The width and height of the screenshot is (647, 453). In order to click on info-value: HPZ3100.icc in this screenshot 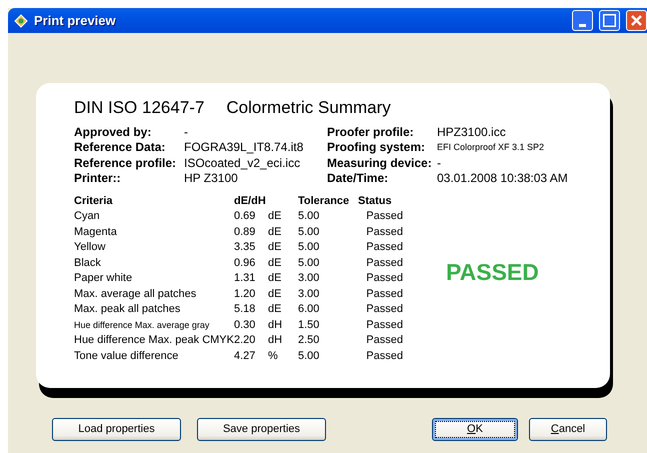, I will do `click(472, 132)`.